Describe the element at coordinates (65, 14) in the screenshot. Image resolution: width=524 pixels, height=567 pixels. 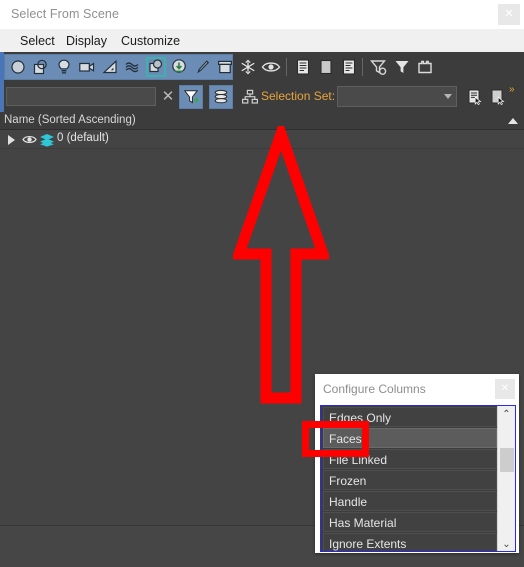
I see `window-title: Select From Scene` at that location.